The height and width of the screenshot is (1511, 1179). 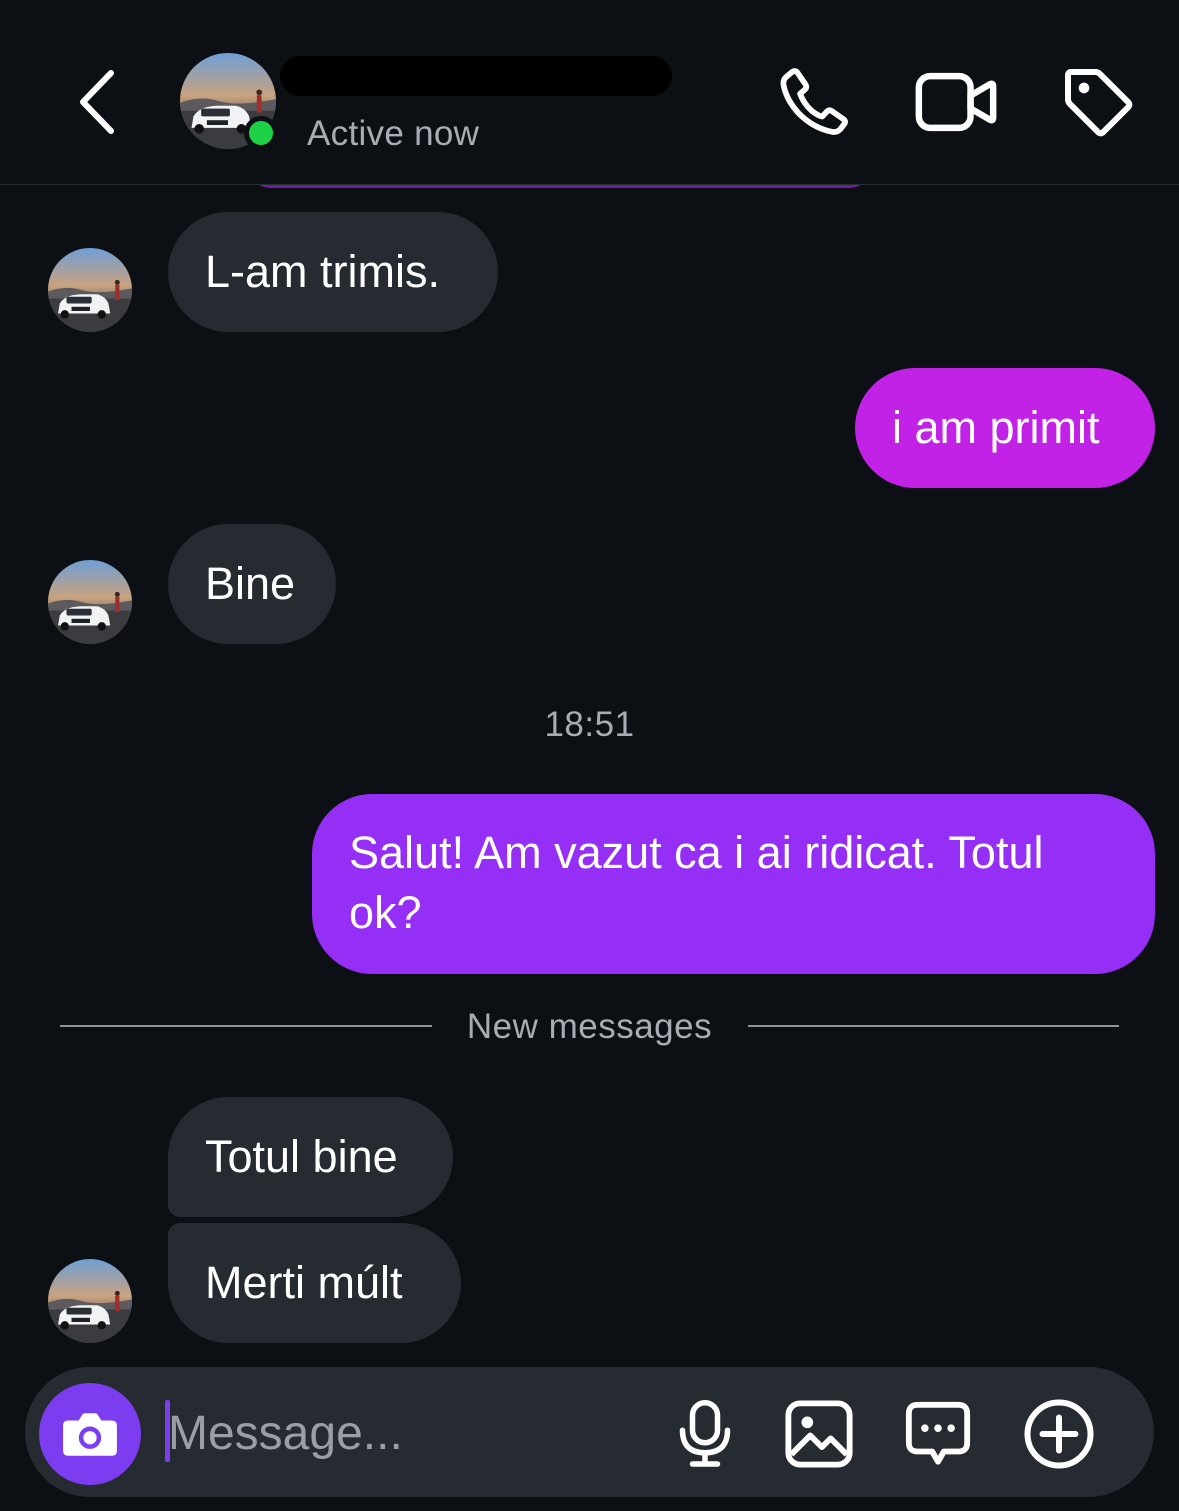 I want to click on tag-icon, so click(x=1099, y=103).